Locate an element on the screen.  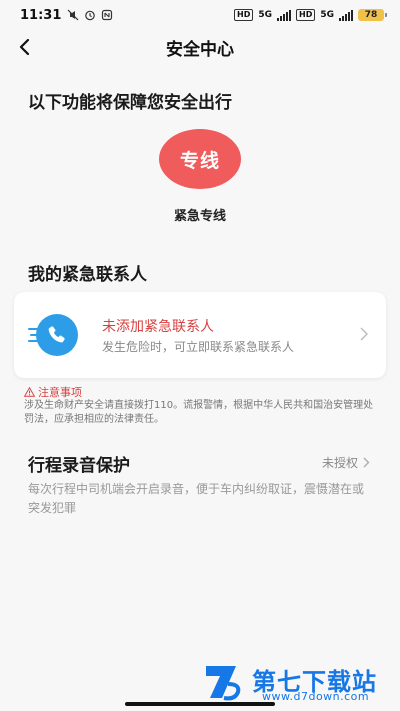
nav-bar: 安全中心 is located at coordinates (200, 47).